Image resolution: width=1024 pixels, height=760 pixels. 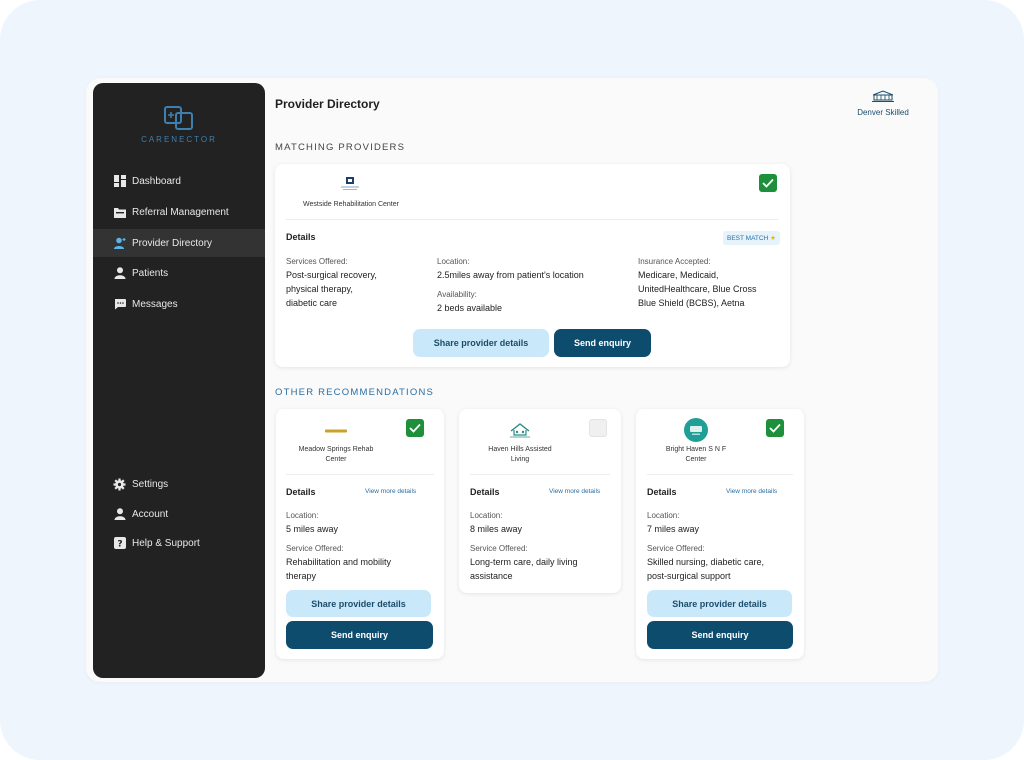 I want to click on dashboard-icon, so click(x=119, y=181).